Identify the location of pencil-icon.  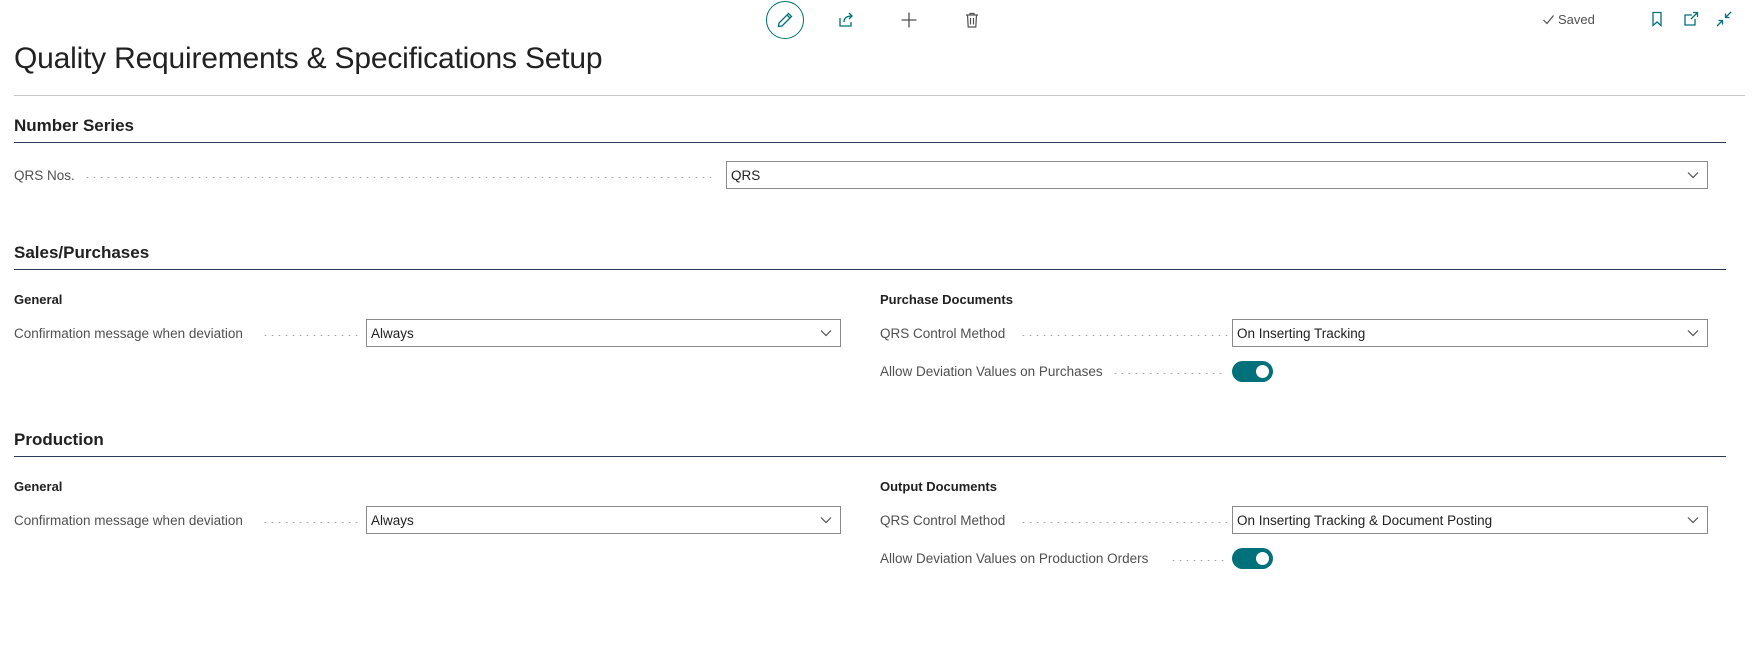
(785, 20).